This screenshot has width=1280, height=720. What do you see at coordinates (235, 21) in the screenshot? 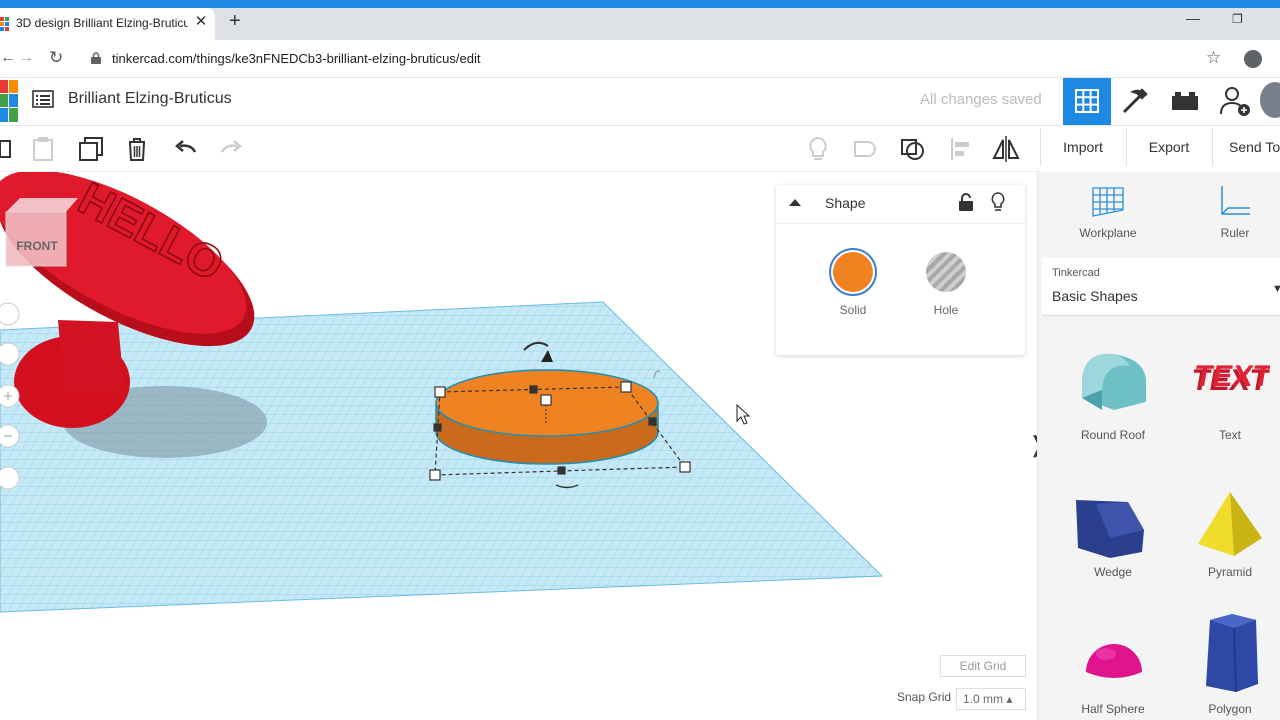
I see `new-tab-button: +` at bounding box center [235, 21].